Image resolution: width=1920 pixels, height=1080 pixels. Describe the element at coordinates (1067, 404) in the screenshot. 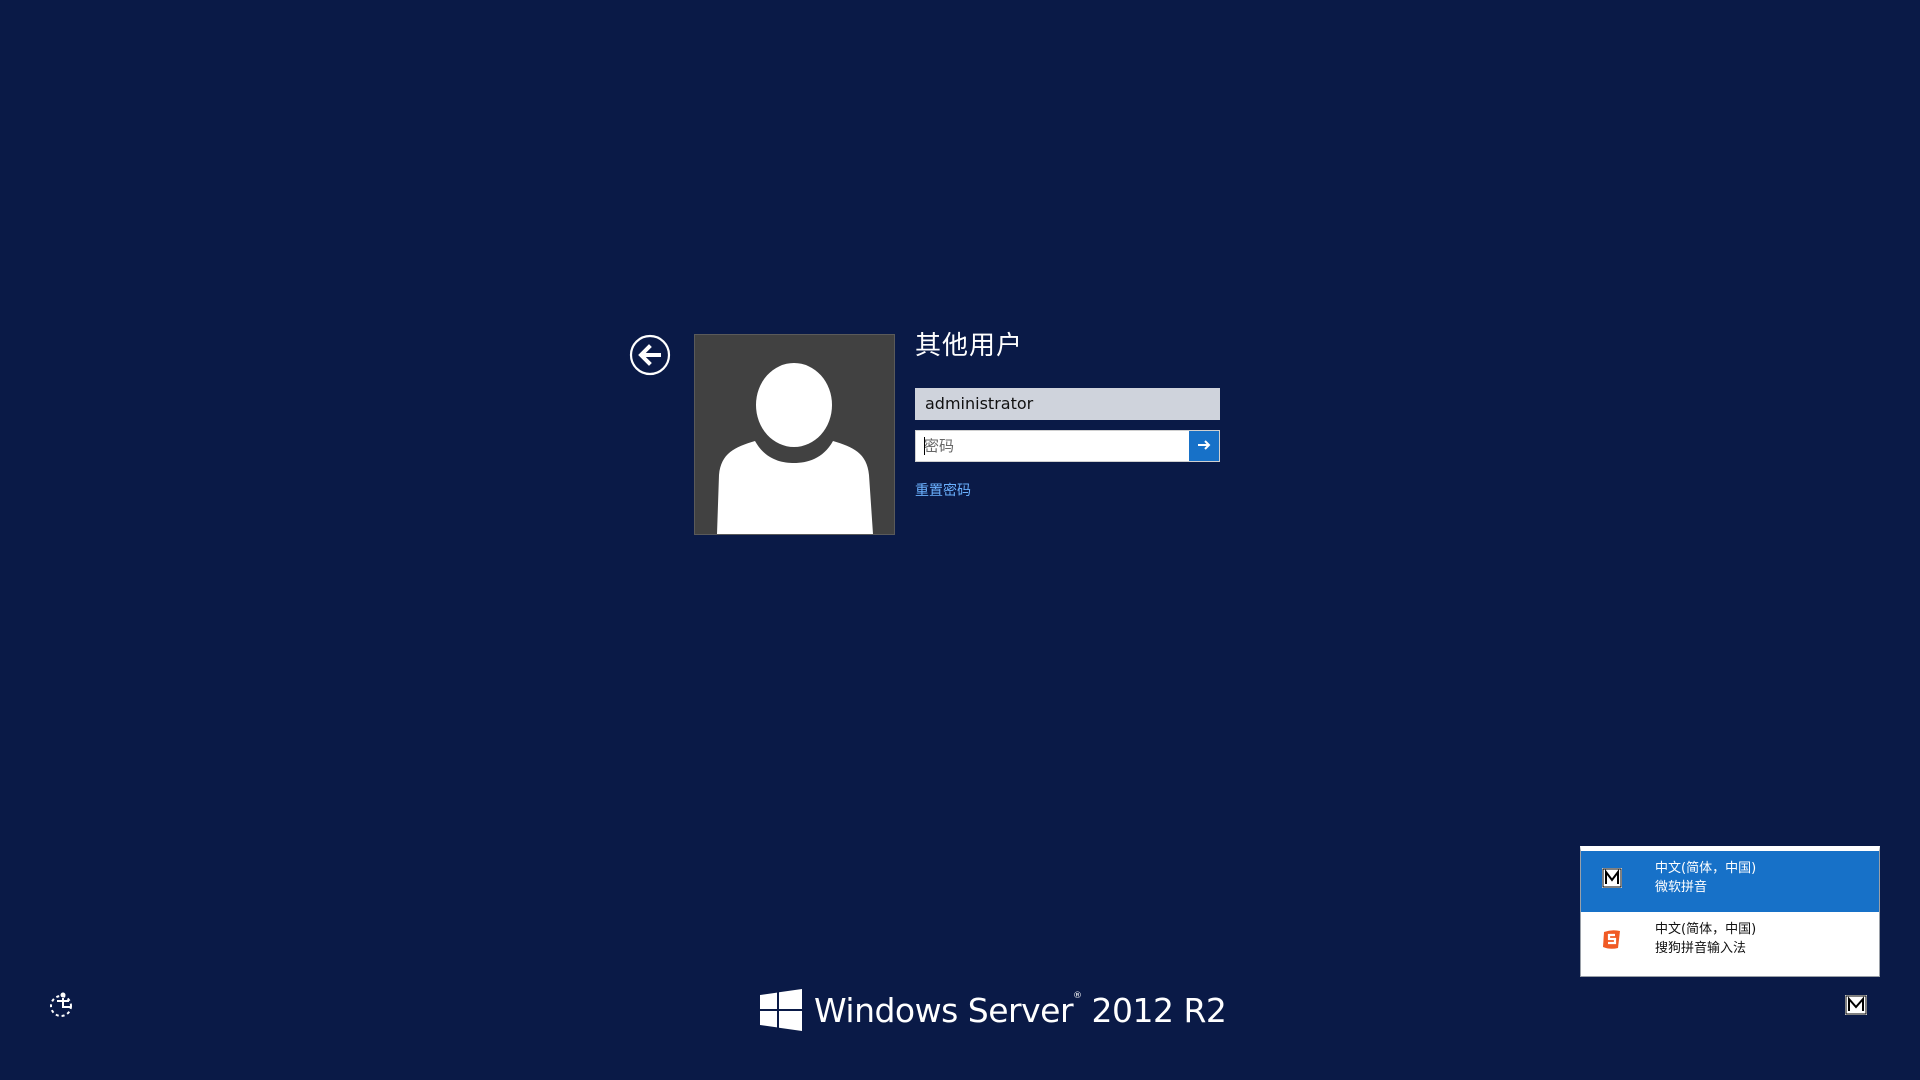

I see `username-field: administrator` at that location.